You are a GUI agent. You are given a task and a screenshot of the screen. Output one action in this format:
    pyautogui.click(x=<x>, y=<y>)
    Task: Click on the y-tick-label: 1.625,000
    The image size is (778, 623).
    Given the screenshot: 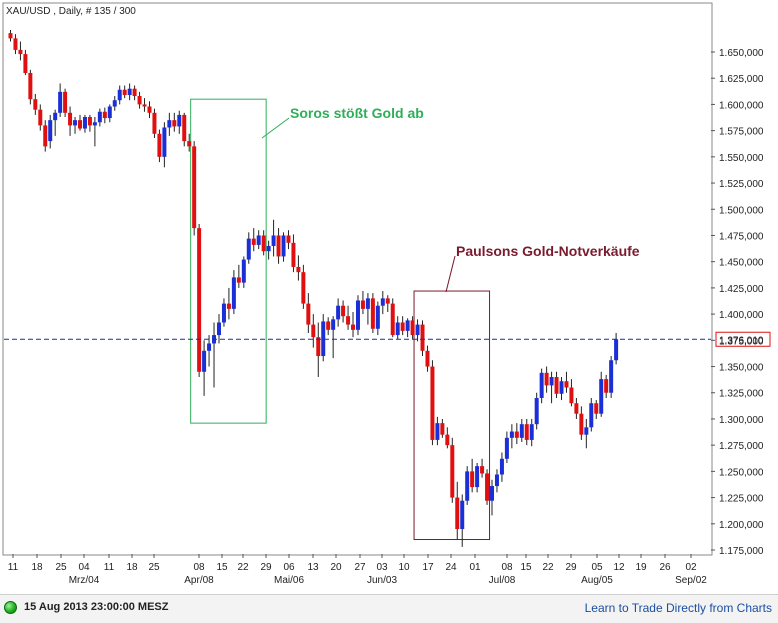 What is the action you would take?
    pyautogui.click(x=741, y=79)
    